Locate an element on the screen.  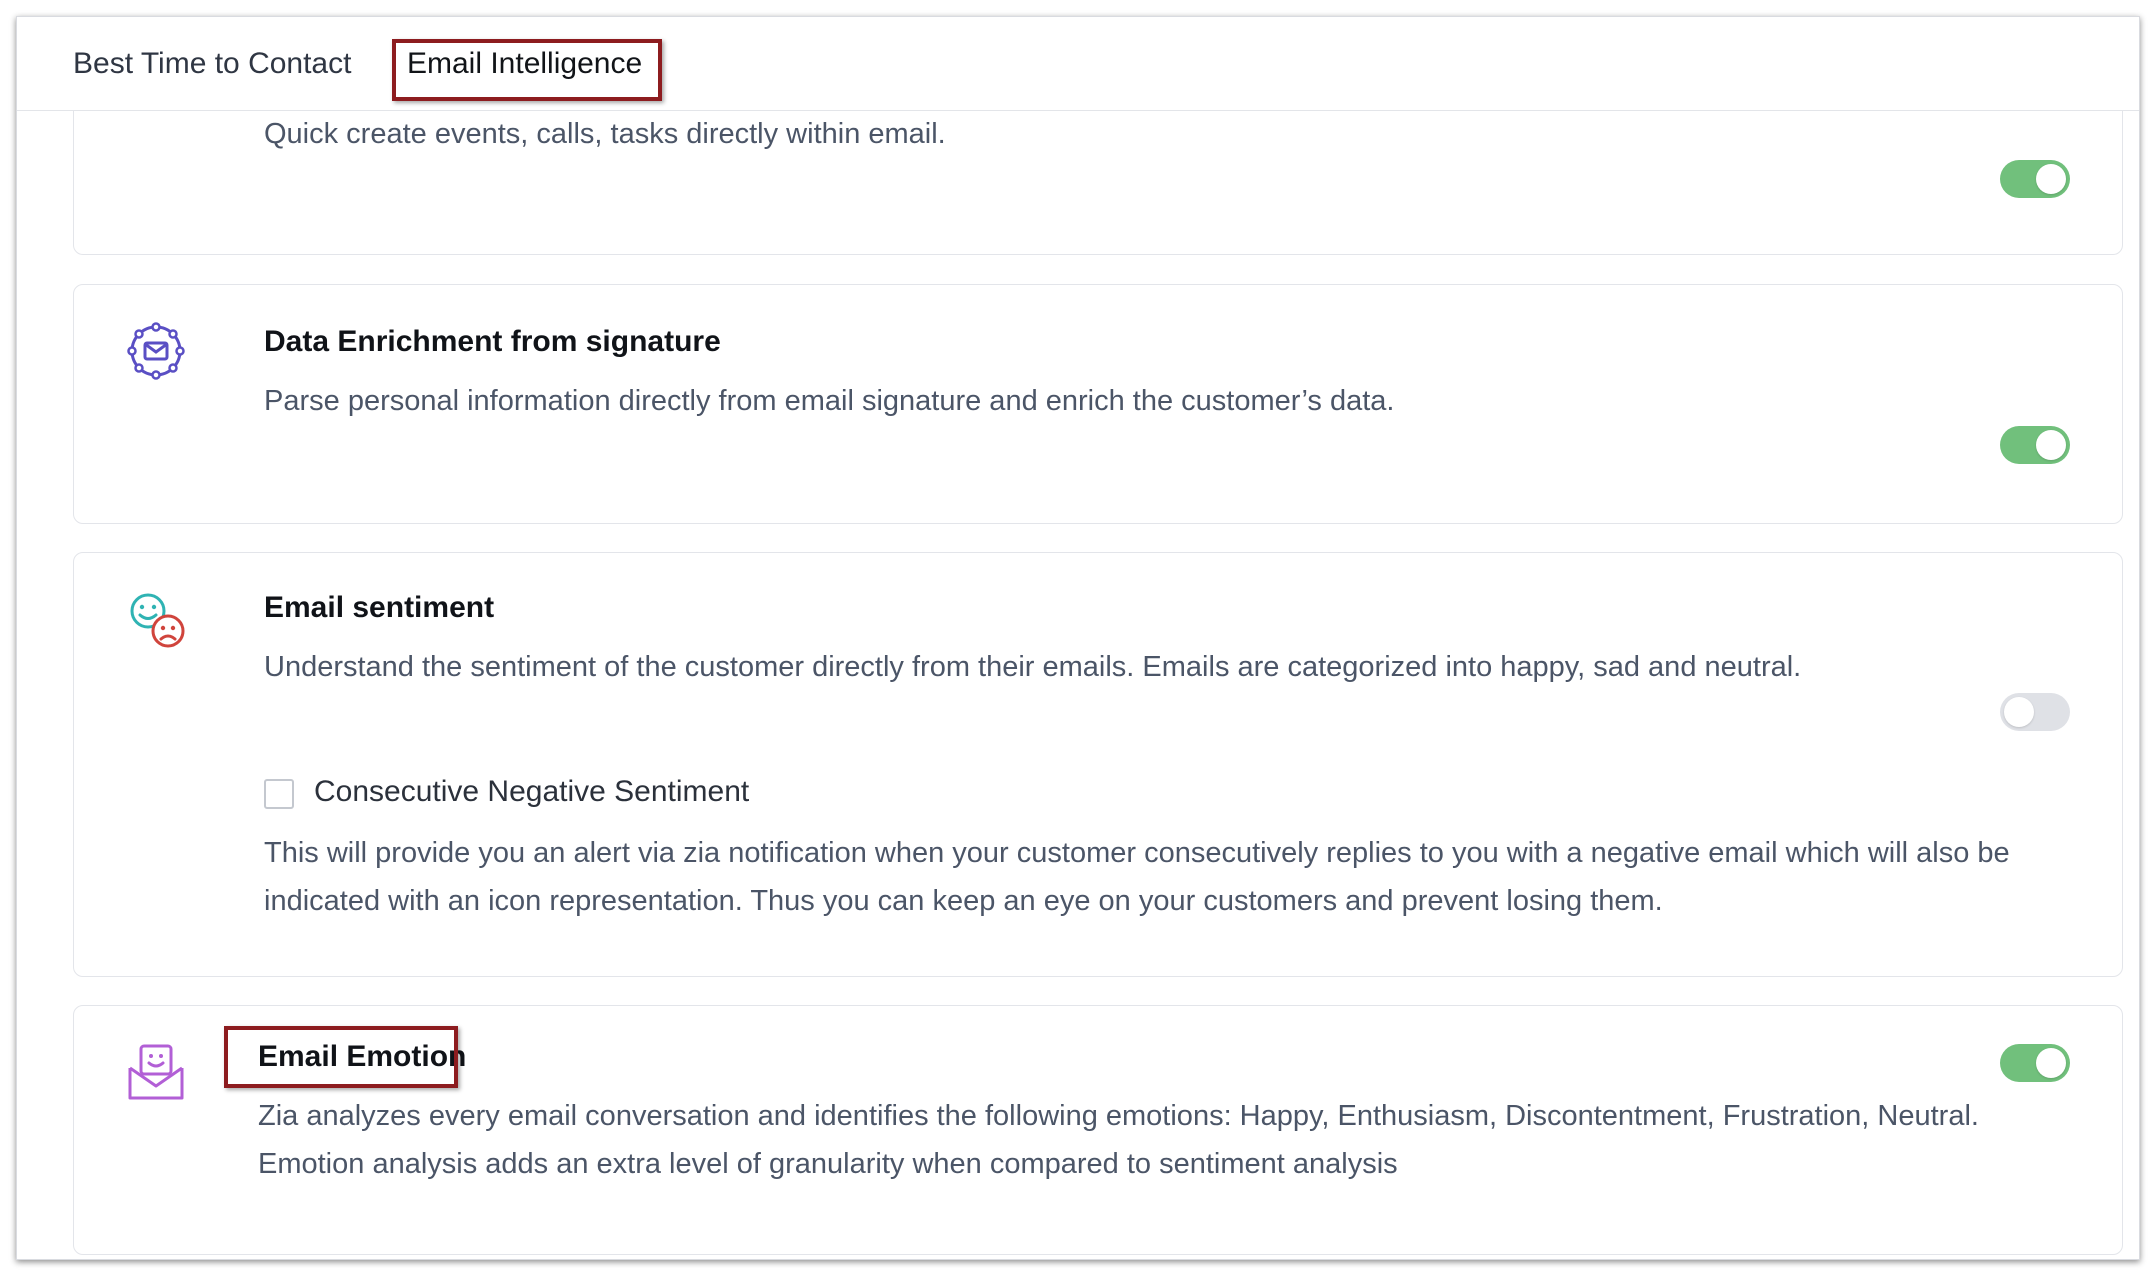
email-emotion-title: Email Emotion is located at coordinates (362, 1056).